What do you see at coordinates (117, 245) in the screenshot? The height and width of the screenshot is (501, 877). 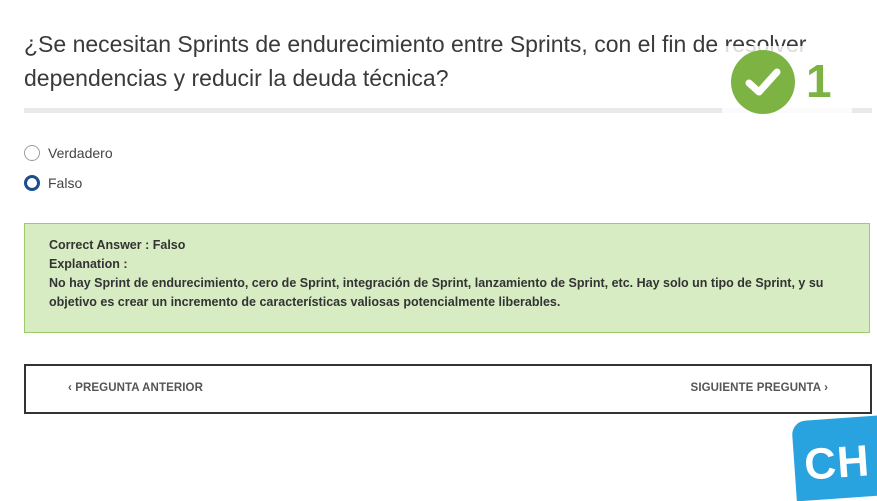 I see `correct-answer: Correct Answer : Falso` at bounding box center [117, 245].